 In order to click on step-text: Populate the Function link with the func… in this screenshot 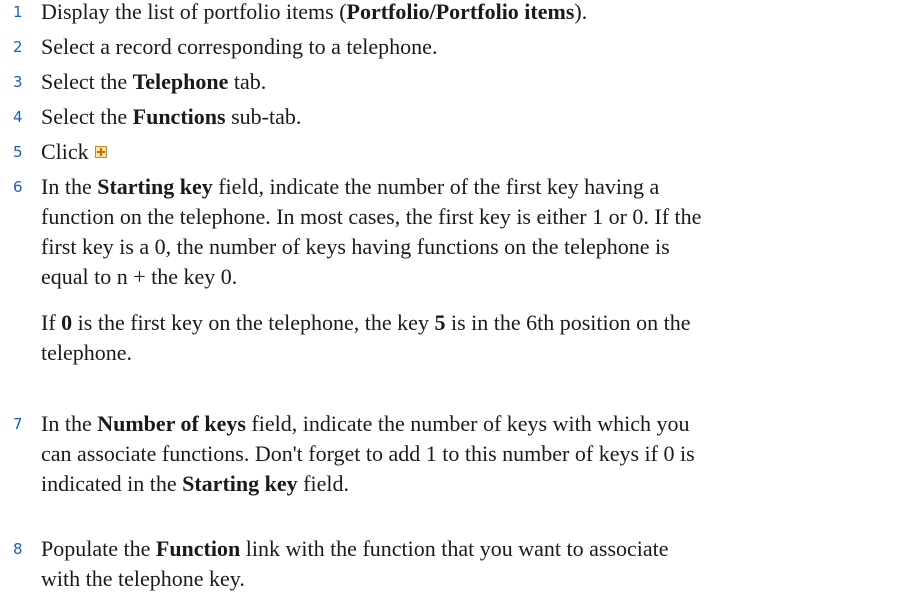, I will do `click(355, 563)`.